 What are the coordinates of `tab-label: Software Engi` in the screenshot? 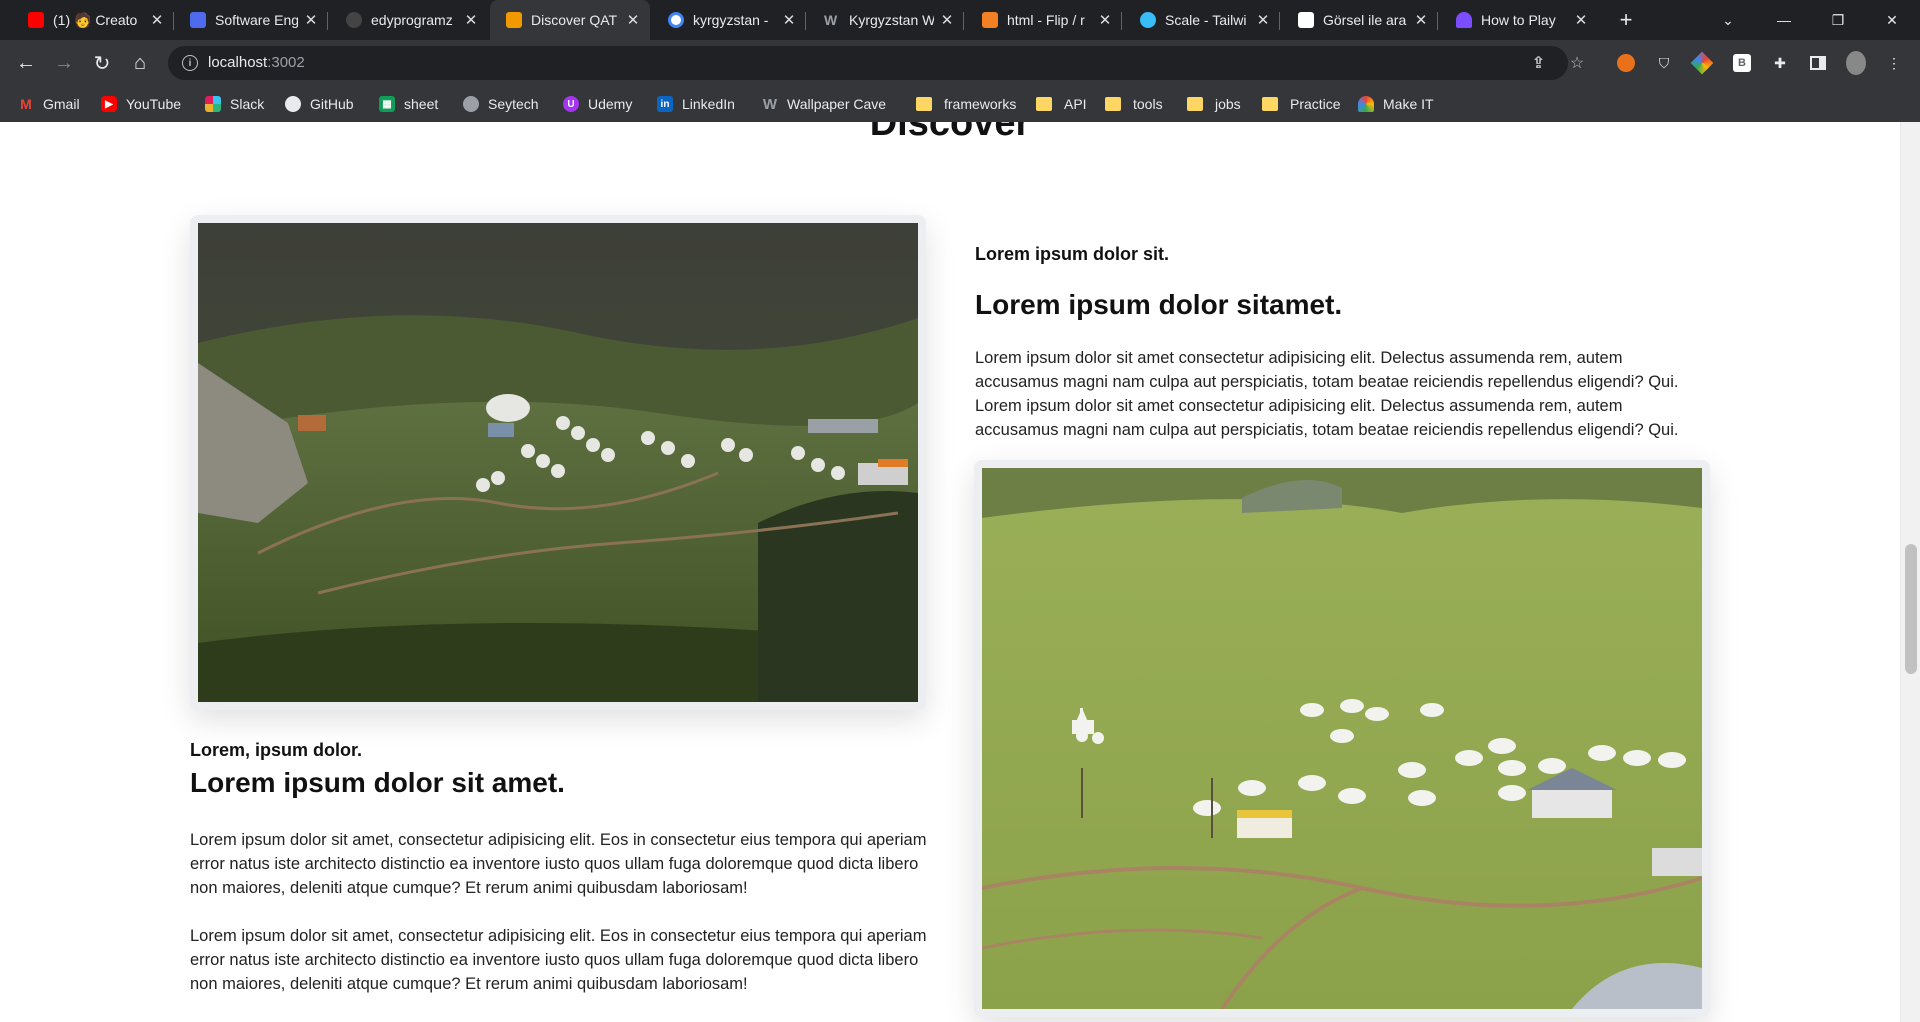 It's located at (256, 20).